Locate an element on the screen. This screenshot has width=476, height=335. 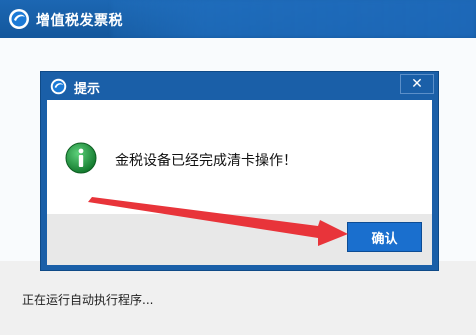
dialog-title: 提示 is located at coordinates (87, 89).